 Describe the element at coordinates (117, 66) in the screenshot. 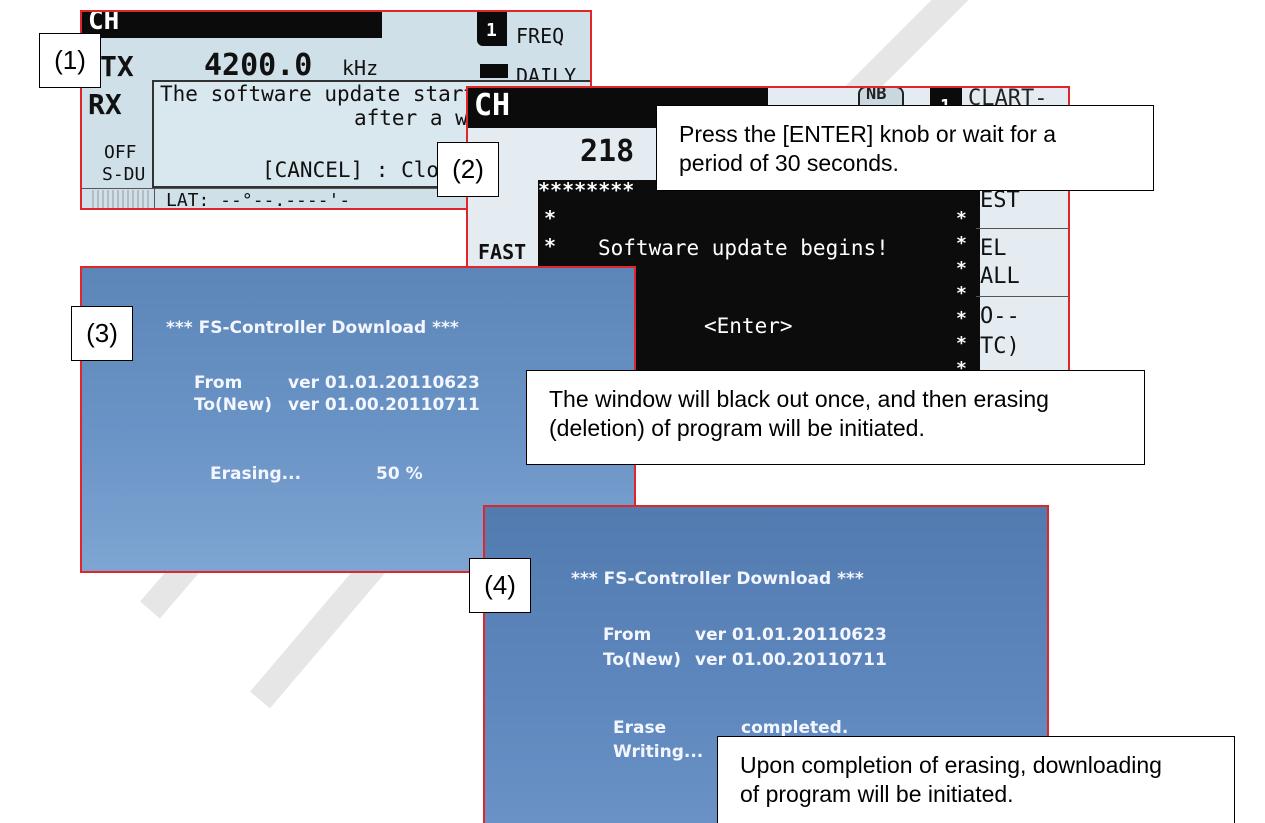

I see `tx-label: TX` at that location.